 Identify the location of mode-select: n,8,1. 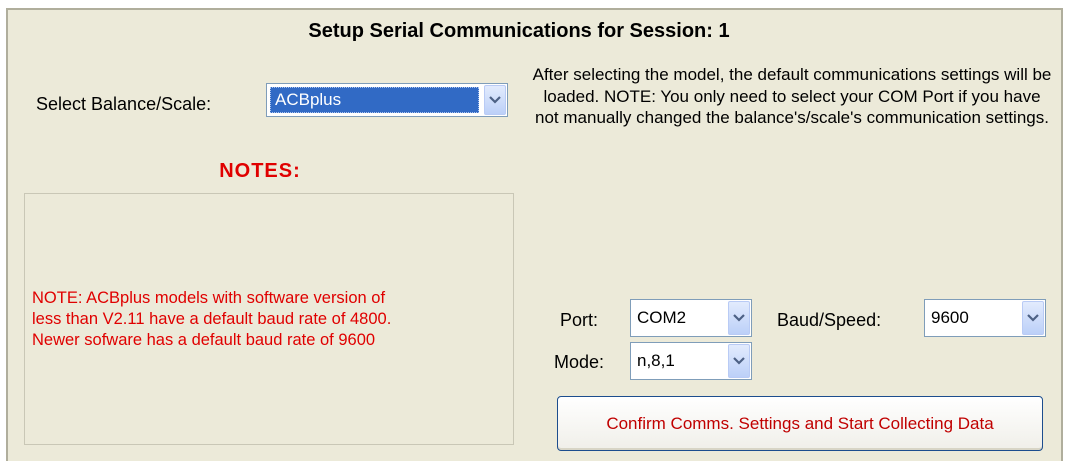
(691, 361).